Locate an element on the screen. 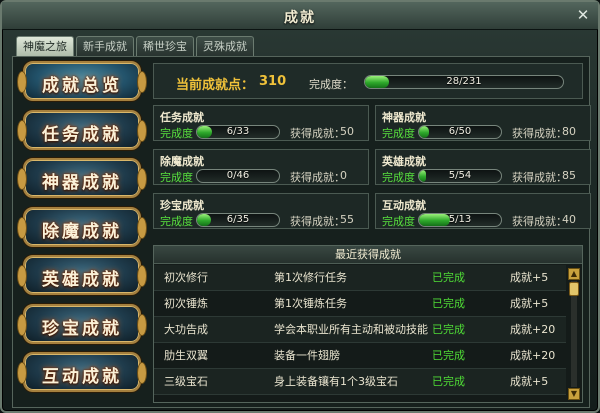 The width and height of the screenshot is (600, 413). category-progress-bar: 6/50 is located at coordinates (460, 132).